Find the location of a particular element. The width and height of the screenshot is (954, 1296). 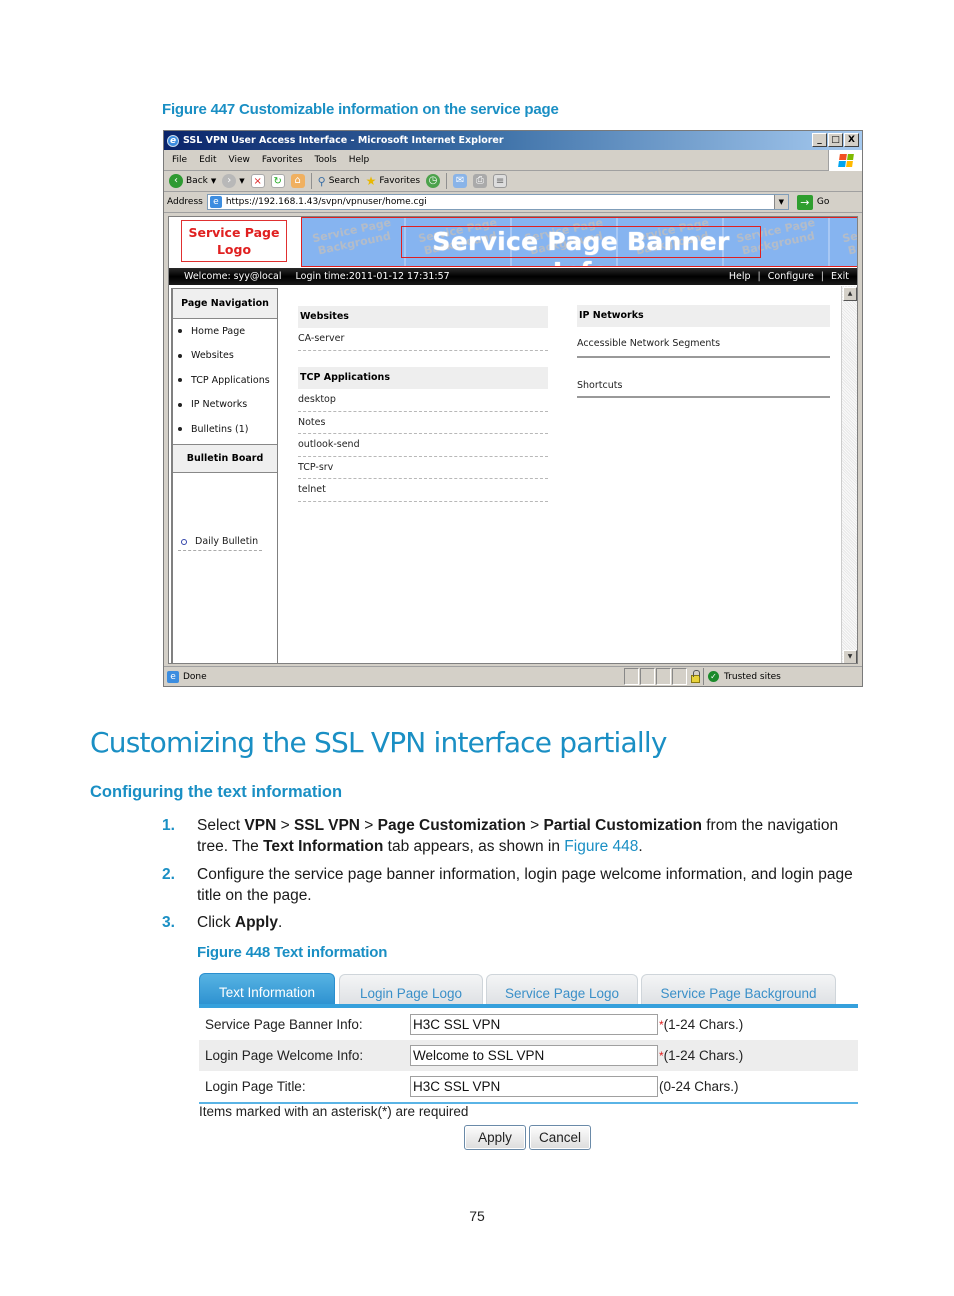

page-navigation-header: Page Navigation is located at coordinates (225, 304).